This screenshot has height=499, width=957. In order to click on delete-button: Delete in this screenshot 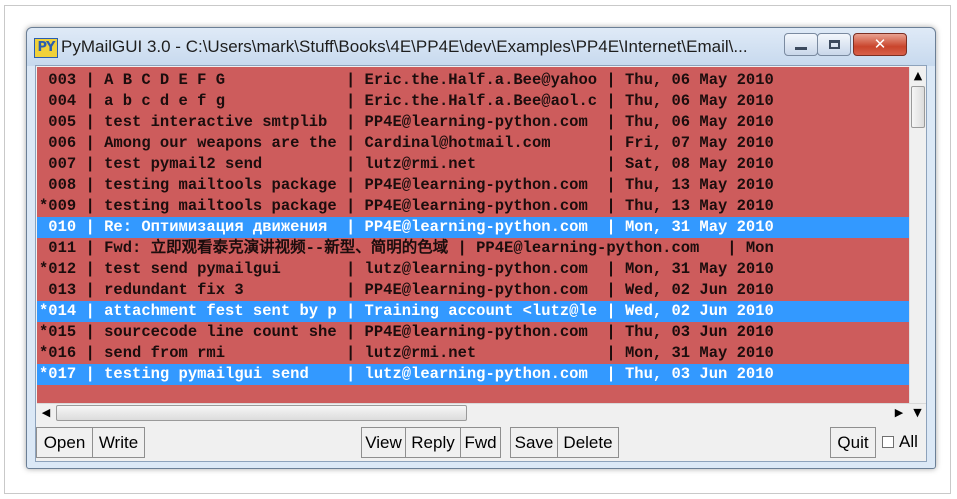, I will do `click(588, 442)`.